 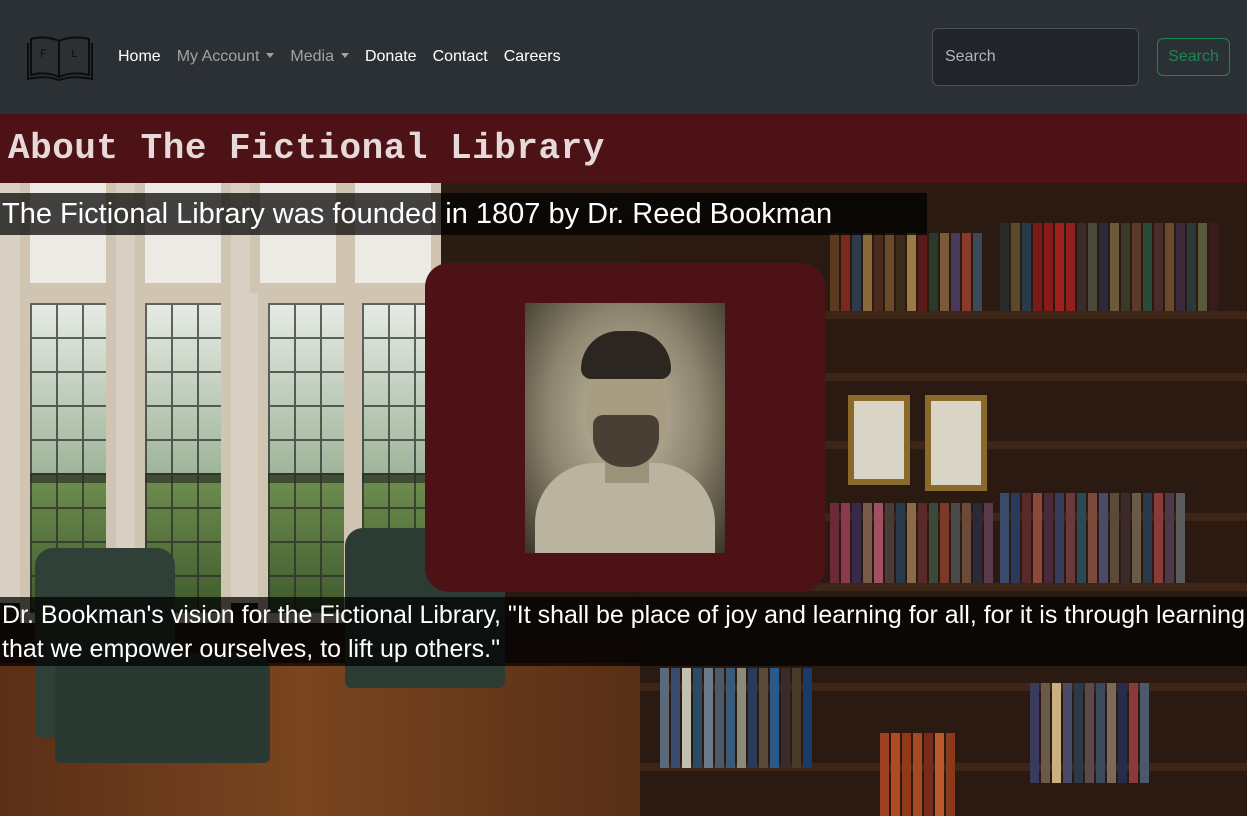 I want to click on logo-letters: F, so click(x=43, y=55).